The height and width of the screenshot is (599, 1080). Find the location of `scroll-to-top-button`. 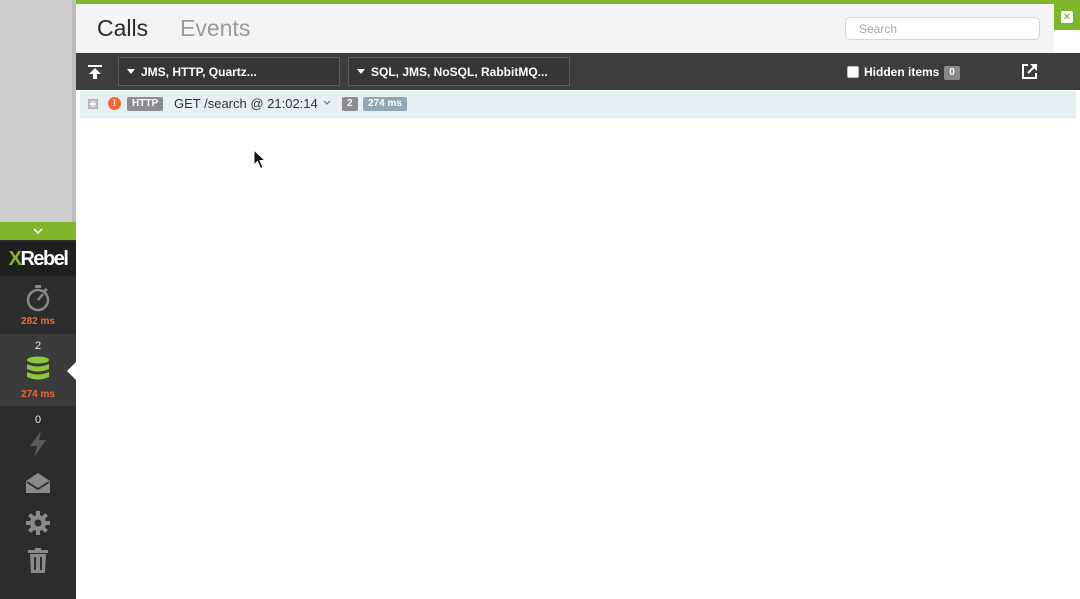

scroll-to-top-button is located at coordinates (95, 72).